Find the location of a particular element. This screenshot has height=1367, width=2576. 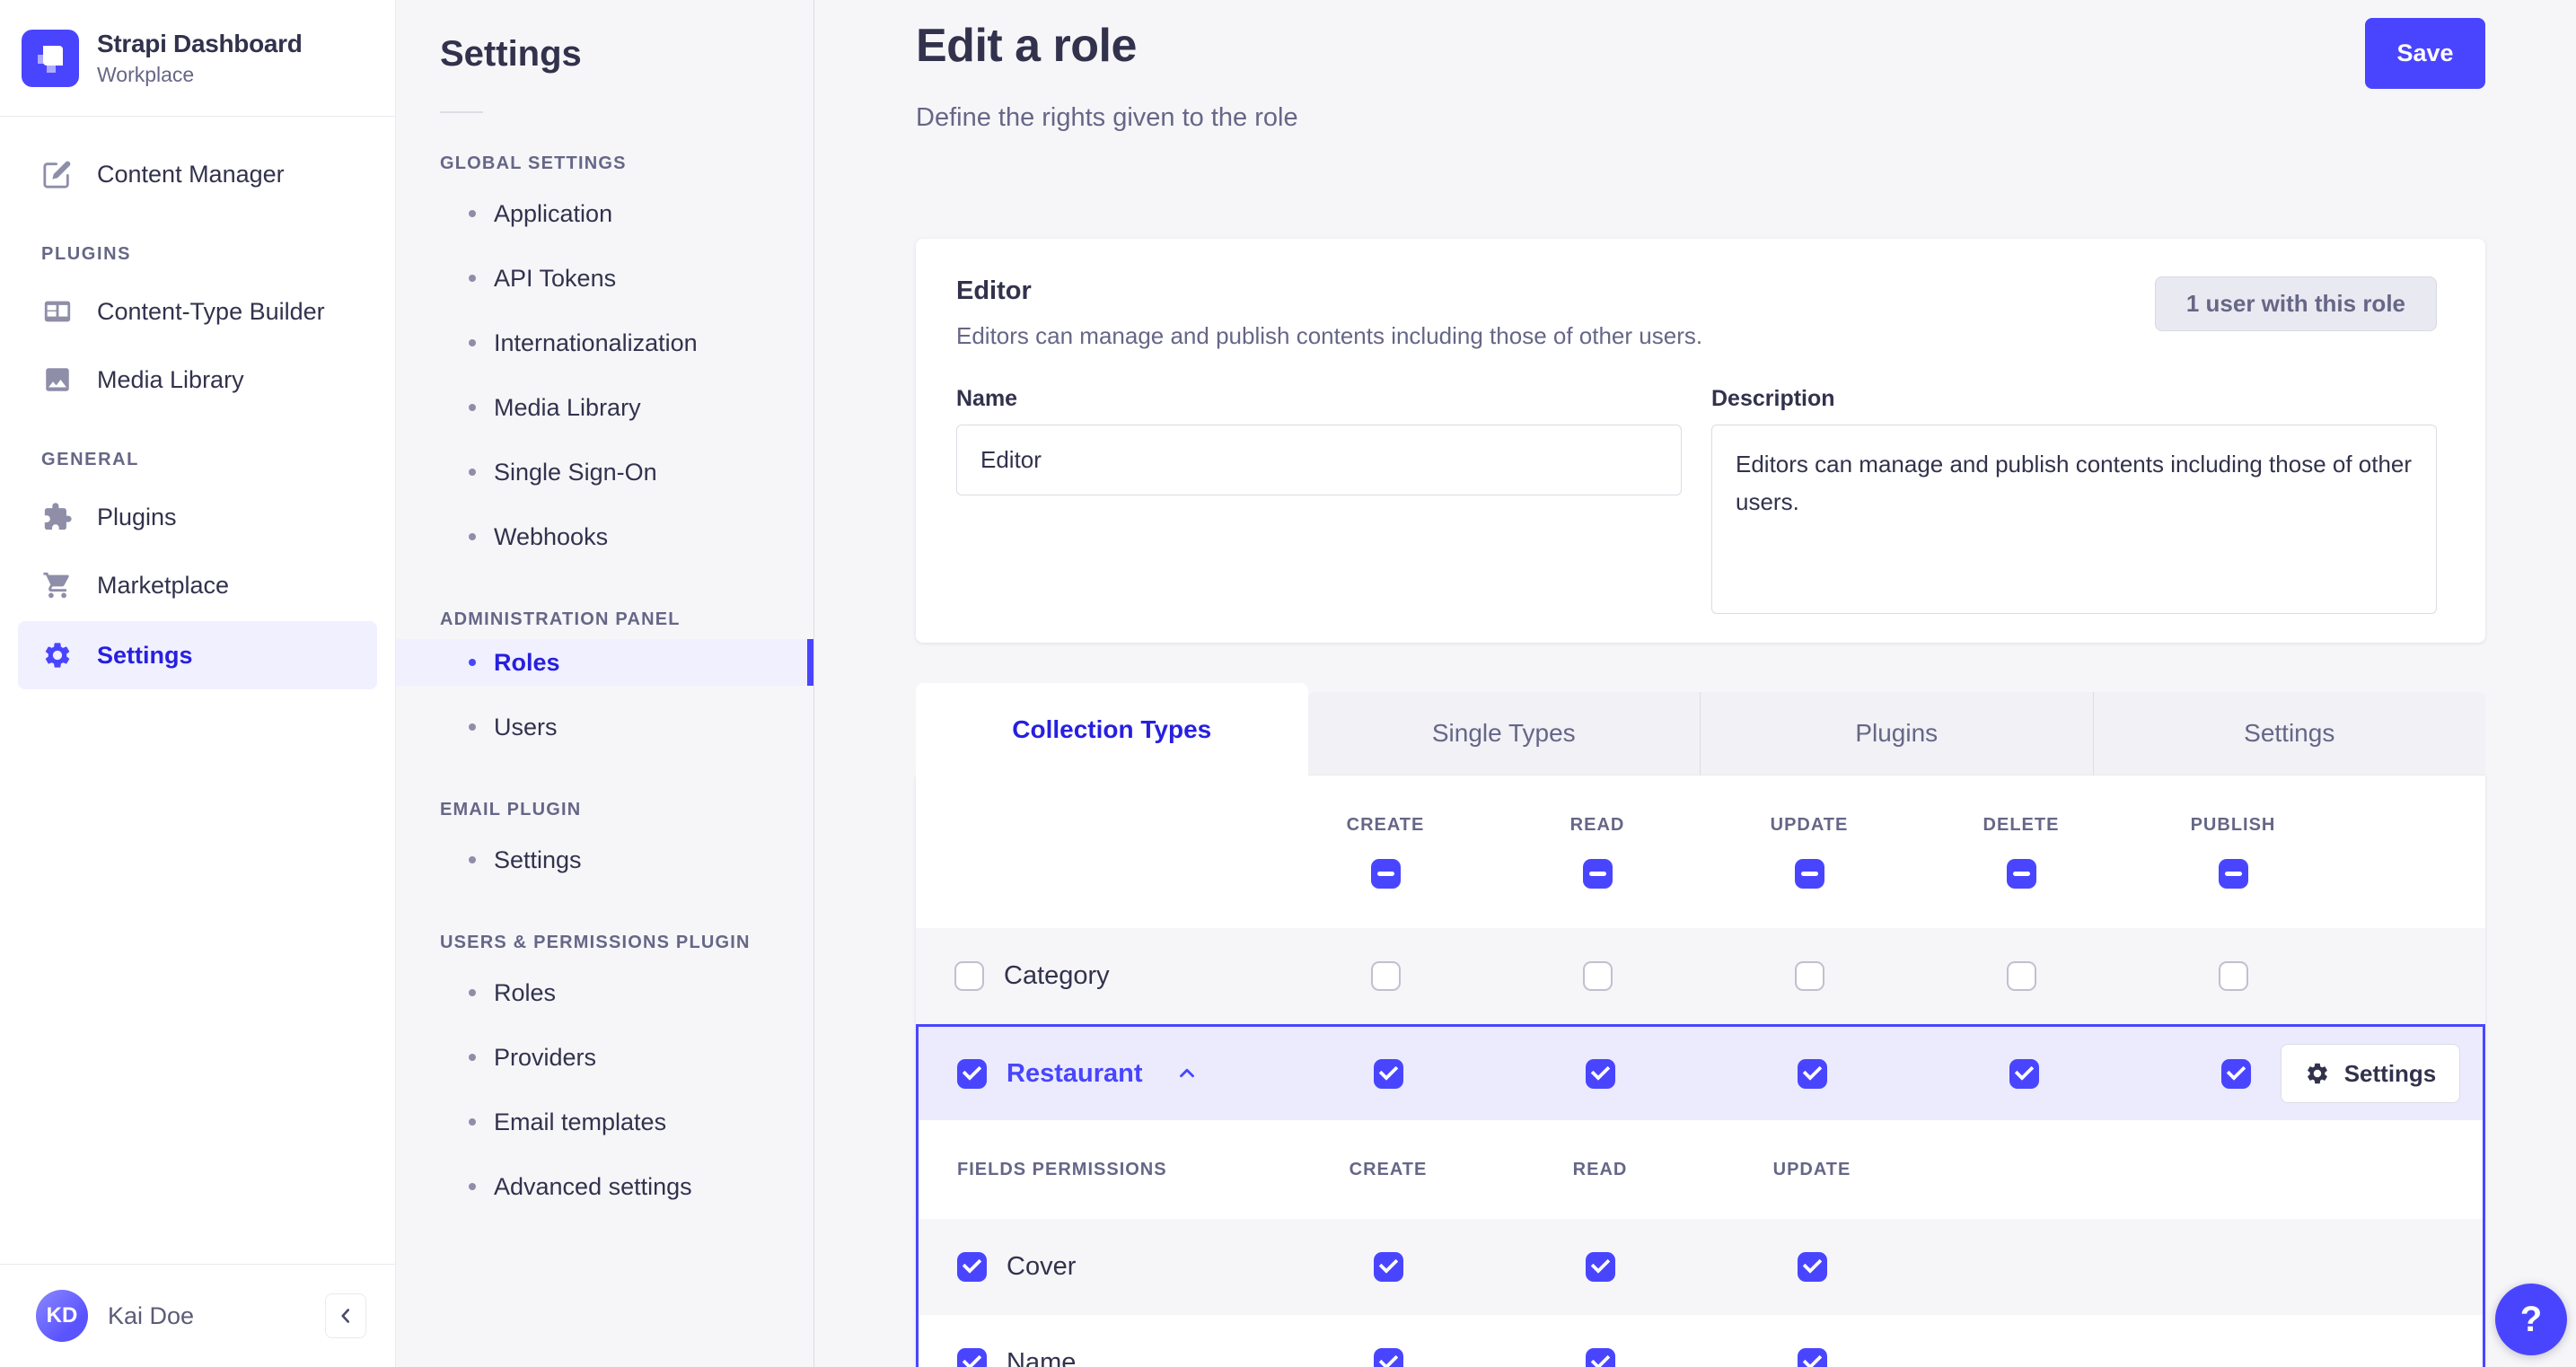

help-button: ? is located at coordinates (2531, 1319).